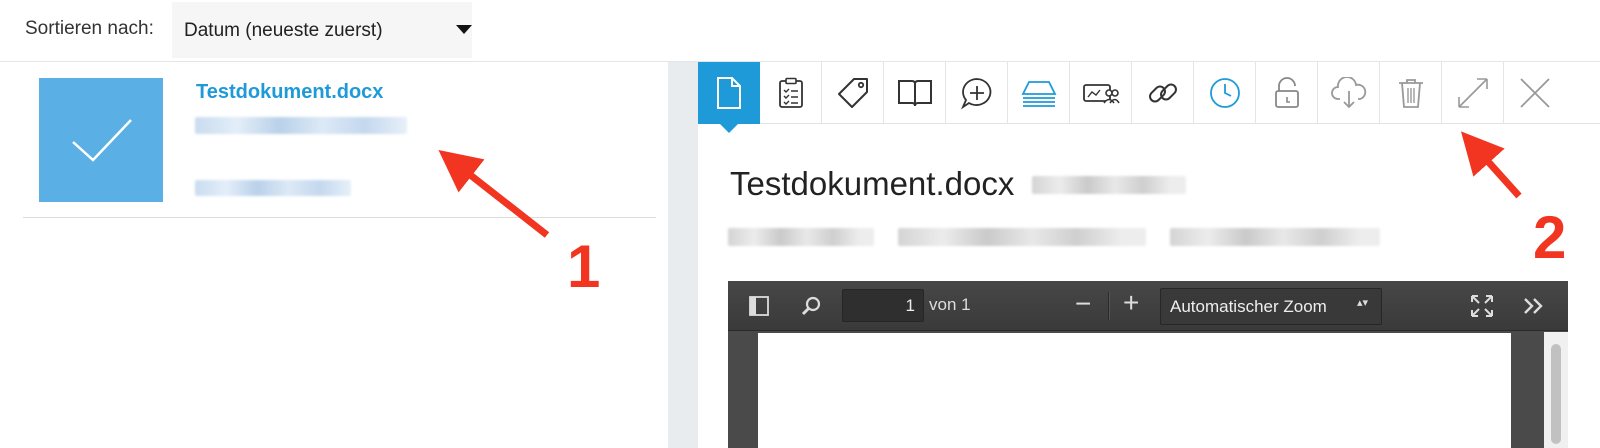 Image resolution: width=1600 pixels, height=448 pixels. What do you see at coordinates (1550, 237) in the screenshot?
I see `annotation-number-2: 2` at bounding box center [1550, 237].